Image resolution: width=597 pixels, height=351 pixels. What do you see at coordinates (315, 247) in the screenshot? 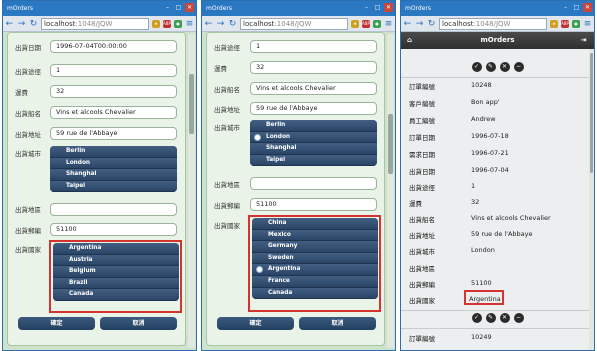
I see `country-option: Germany` at bounding box center [315, 247].